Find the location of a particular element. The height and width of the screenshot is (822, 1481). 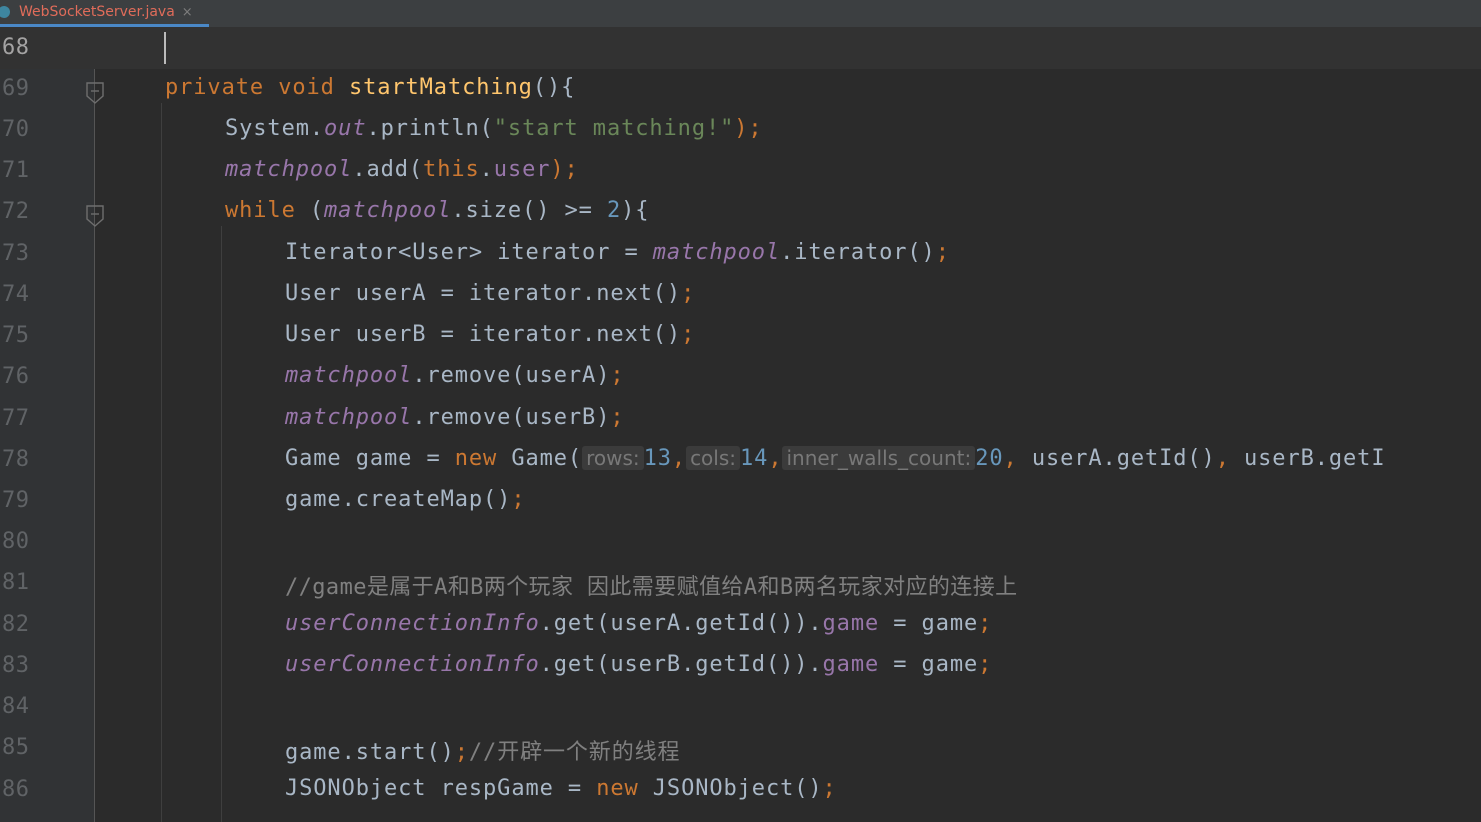

code-line: 80 is located at coordinates (740, 542).